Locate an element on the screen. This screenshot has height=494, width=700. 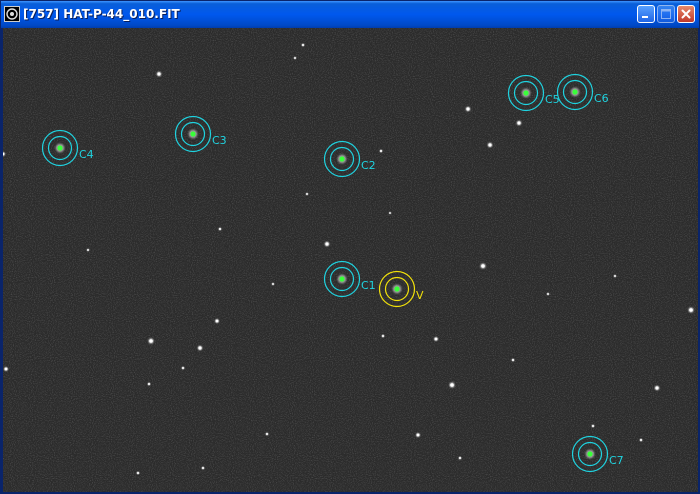
maximize-button is located at coordinates (666, 14).